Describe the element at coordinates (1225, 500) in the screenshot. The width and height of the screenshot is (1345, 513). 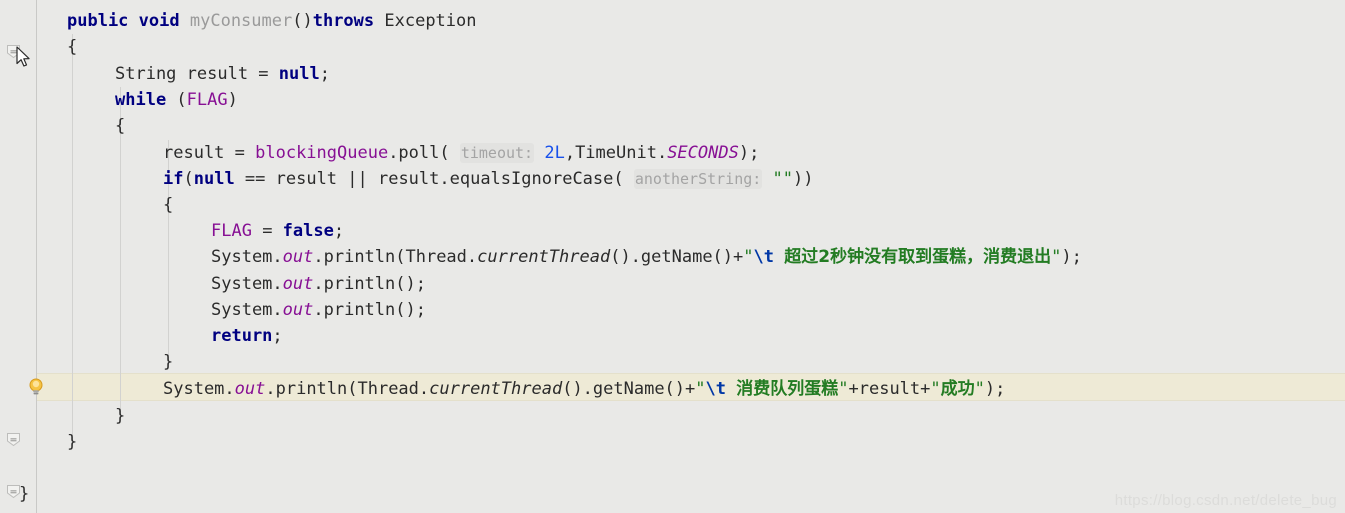
I see `watermark: https://blog.csdn.net/delete_bug` at that location.